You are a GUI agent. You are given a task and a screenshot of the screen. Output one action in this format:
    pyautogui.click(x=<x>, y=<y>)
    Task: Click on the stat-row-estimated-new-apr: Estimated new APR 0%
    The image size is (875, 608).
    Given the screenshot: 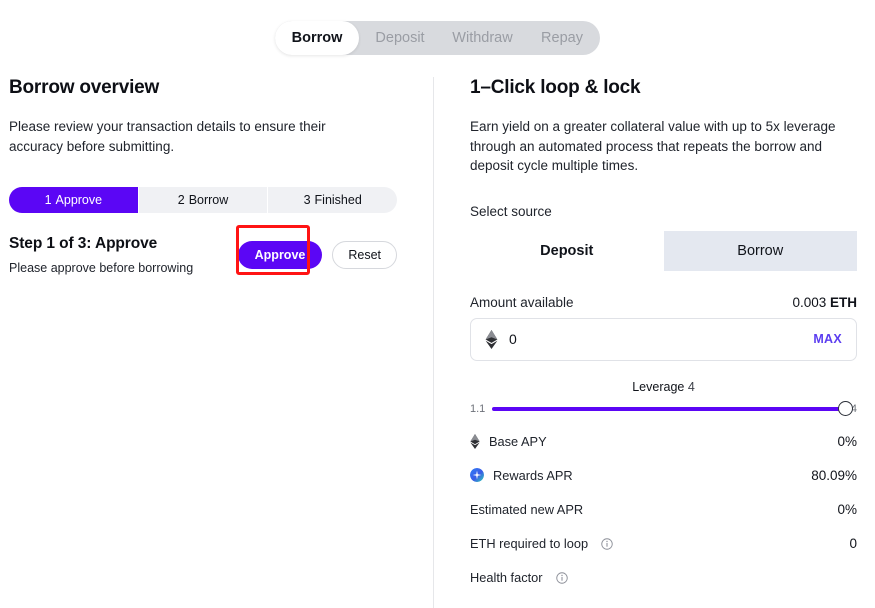 What is the action you would take?
    pyautogui.click(x=663, y=509)
    